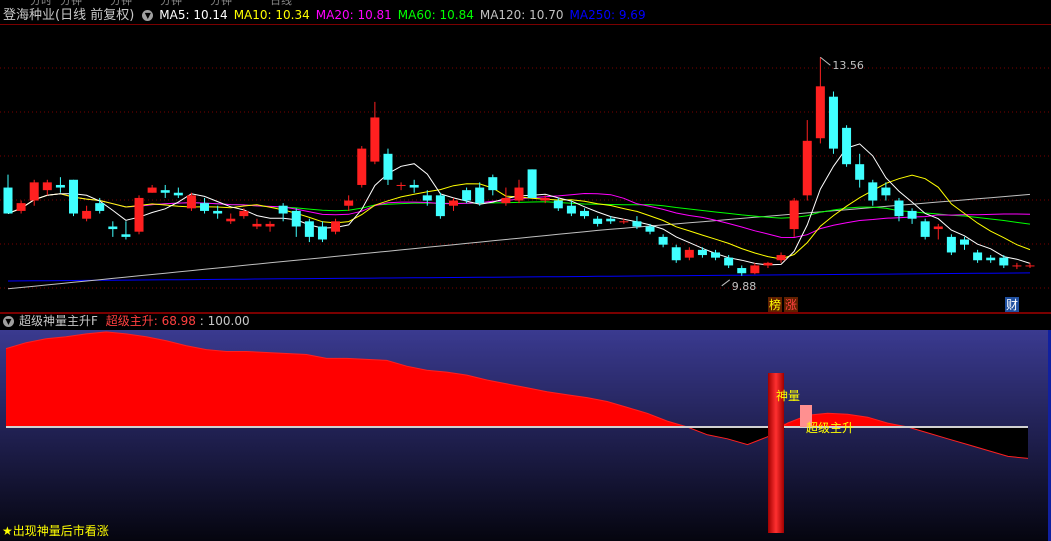 The height and width of the screenshot is (541, 1051). I want to click on ma-label: MA5: 10.14, so click(193, 15).